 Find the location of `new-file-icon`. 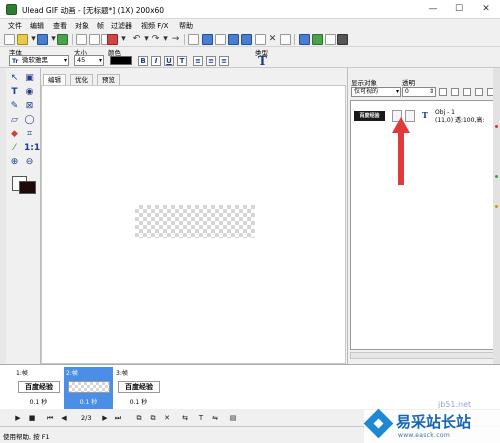

new-file-icon is located at coordinates (9, 39).